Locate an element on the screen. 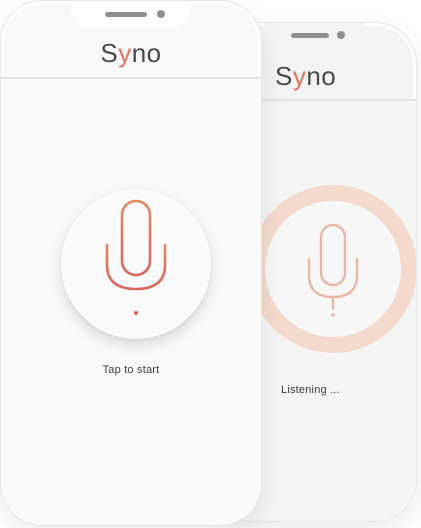 This screenshot has width=421, height=528. listening-pulse-ring is located at coordinates (332, 269).